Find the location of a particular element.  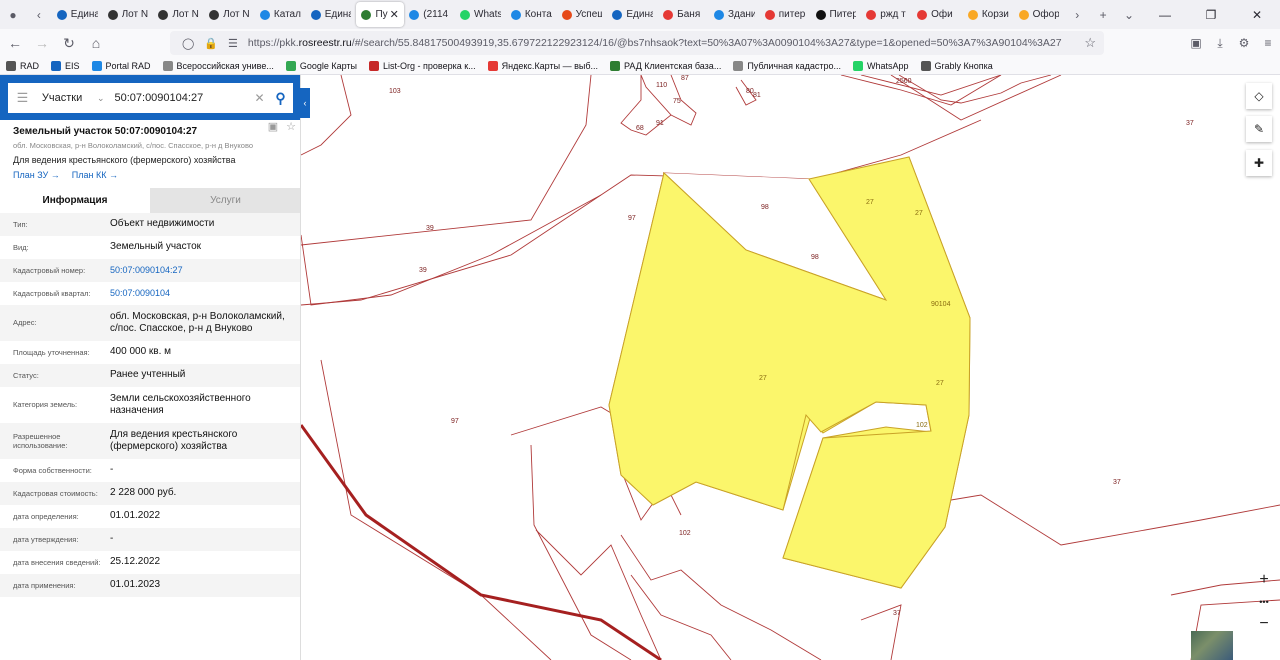

extensions-icon: ⚙ is located at coordinates (1244, 43).